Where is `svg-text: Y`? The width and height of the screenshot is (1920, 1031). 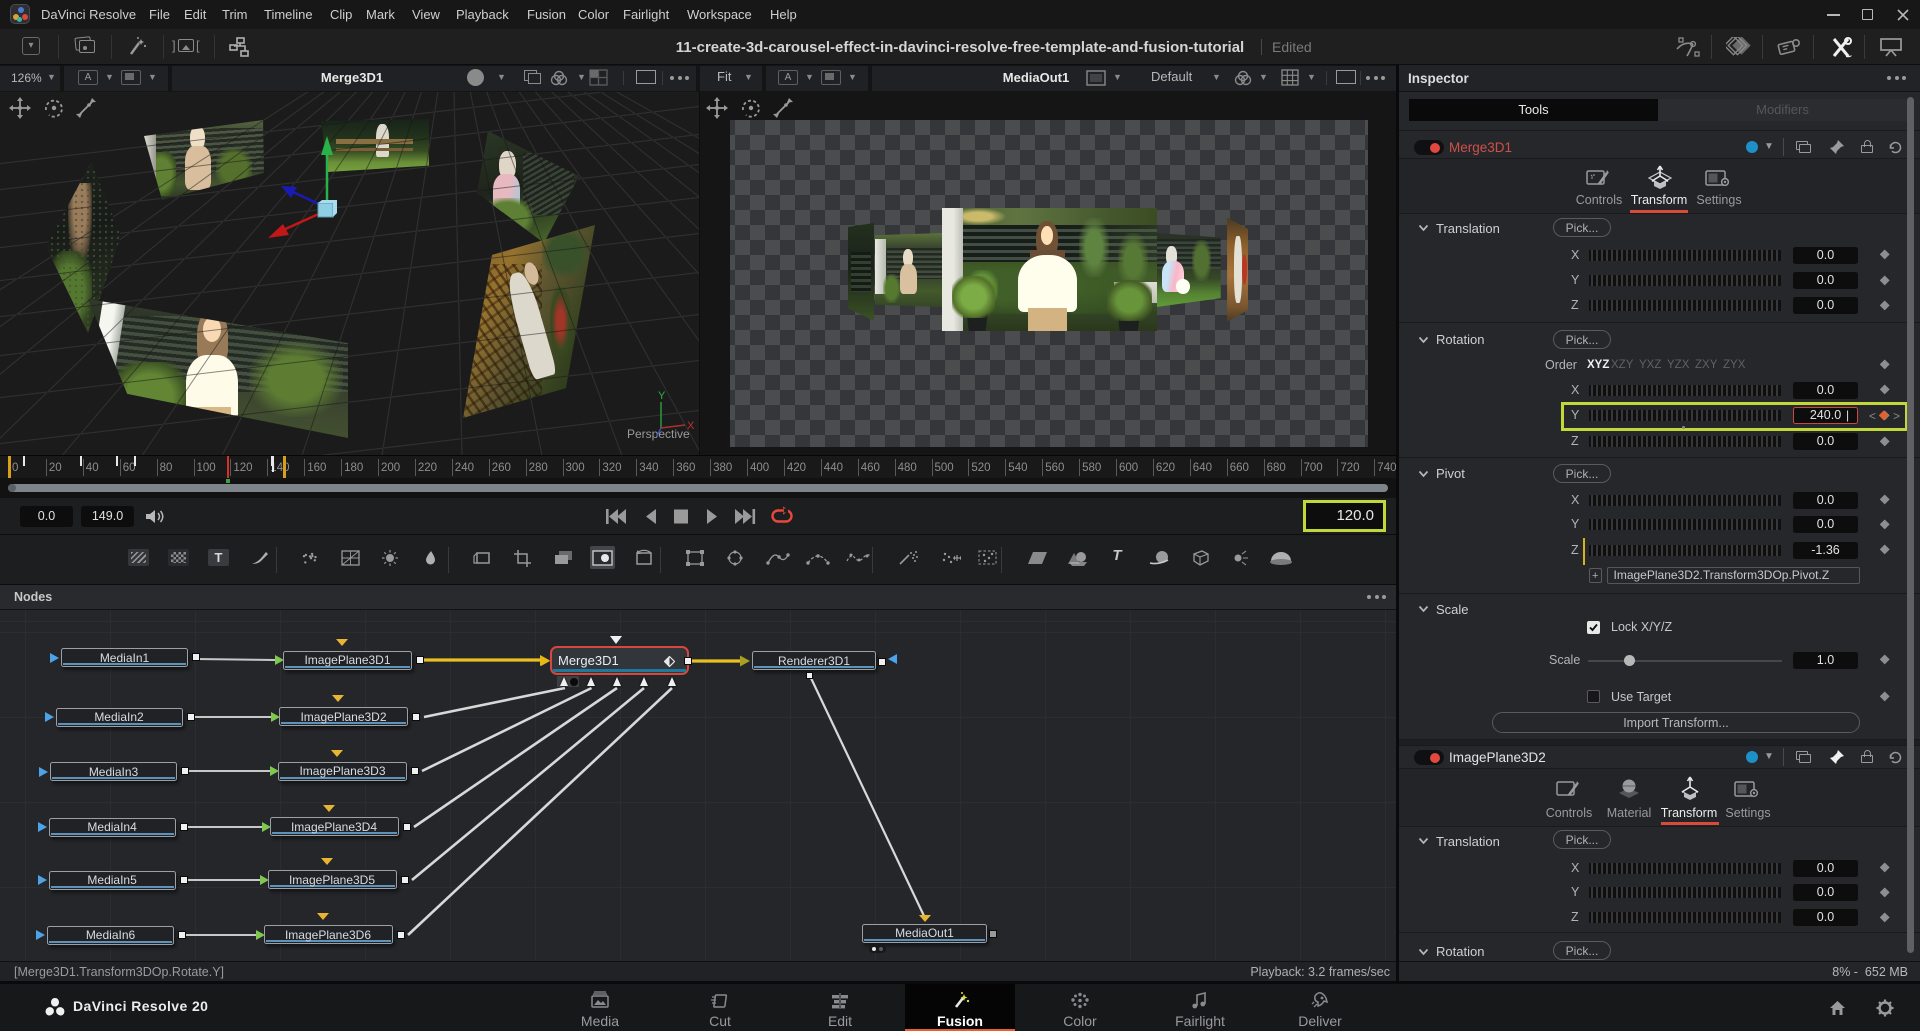
svg-text: Y is located at coordinates (662, 396).